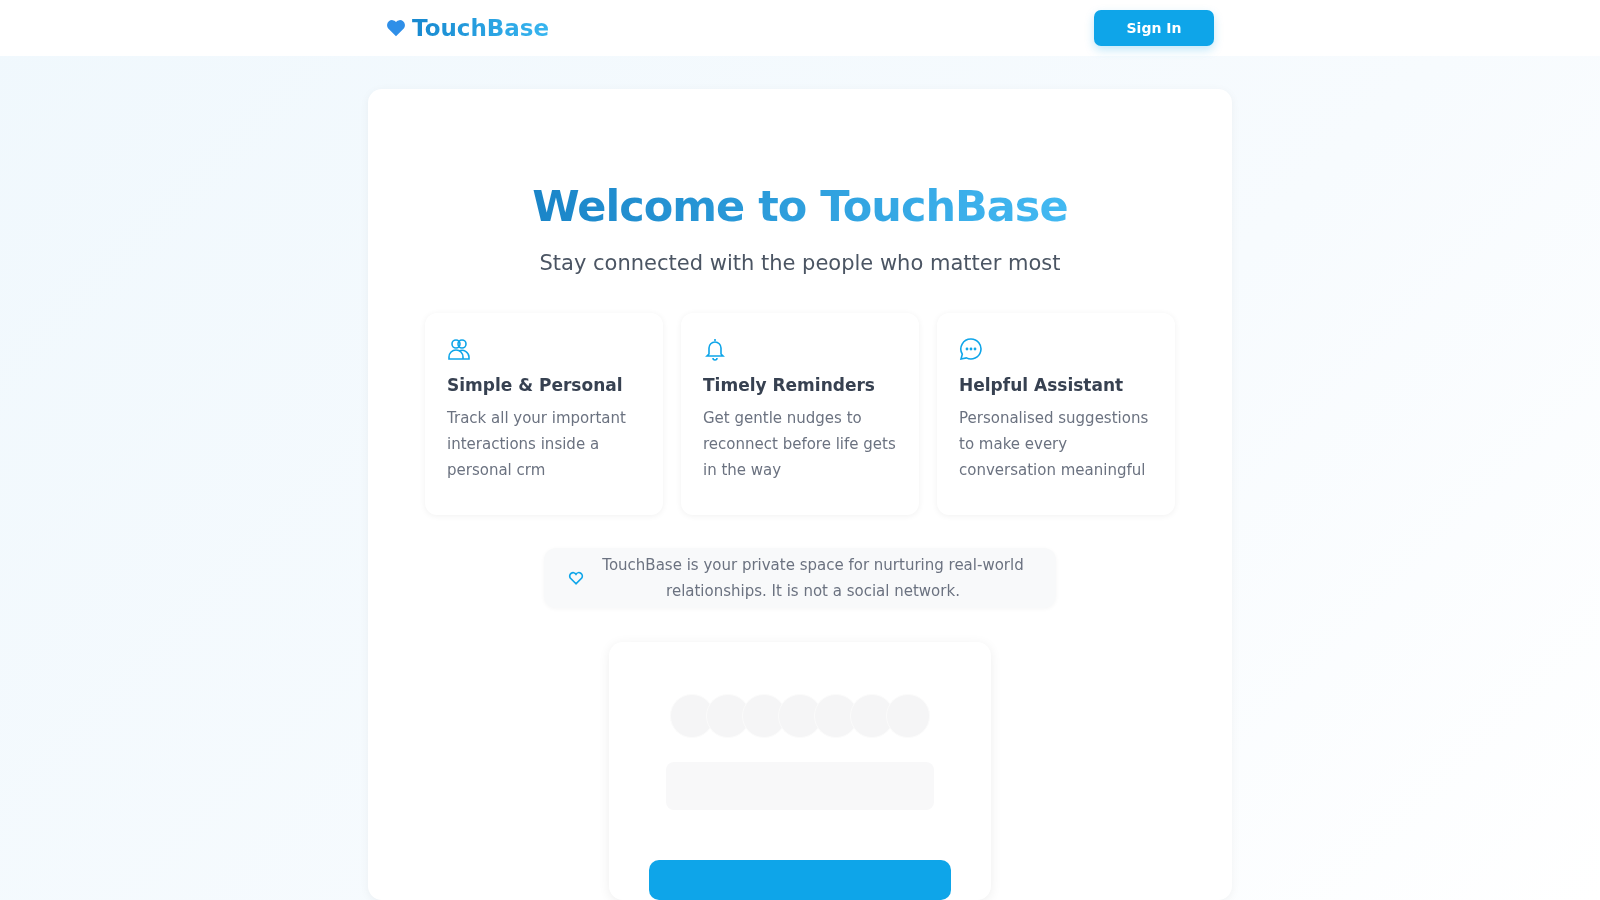 This screenshot has width=1600, height=900. I want to click on sign-in-button: Sign In, so click(1154, 28).